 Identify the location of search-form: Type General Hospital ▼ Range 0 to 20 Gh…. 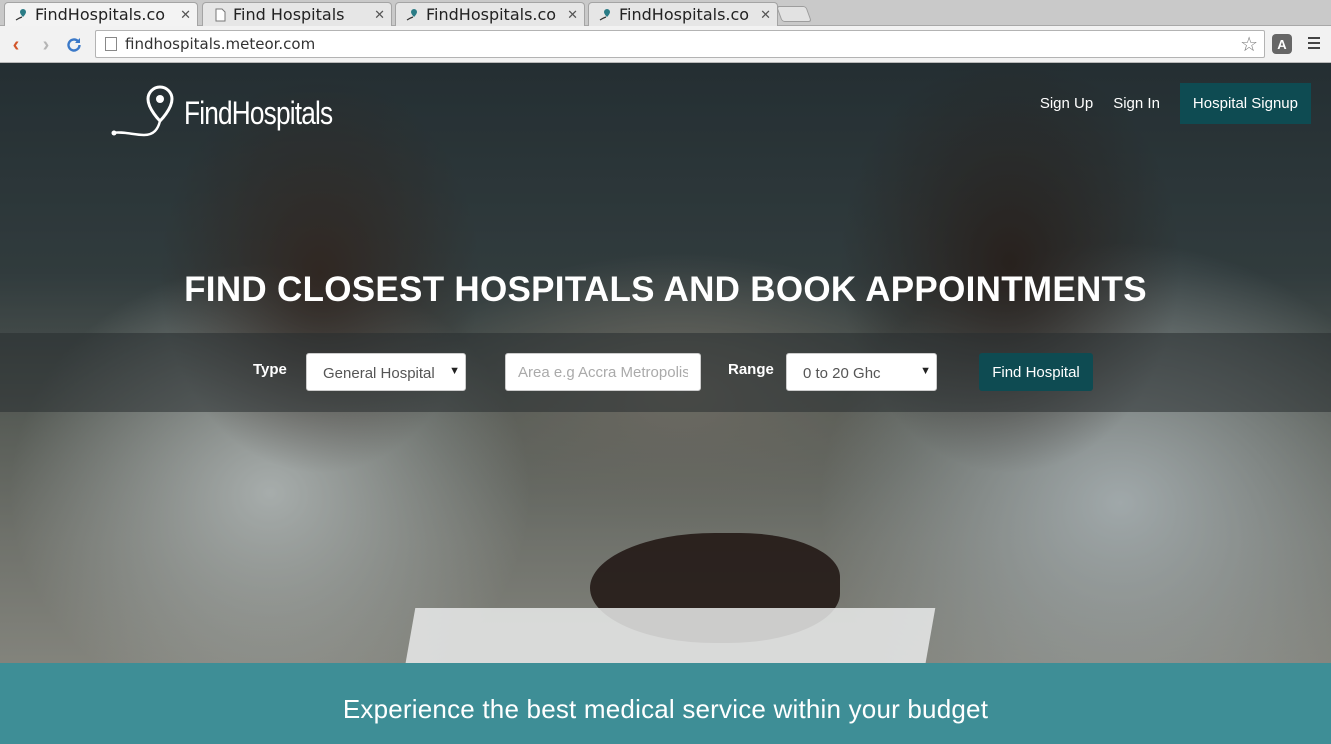
(665, 372).